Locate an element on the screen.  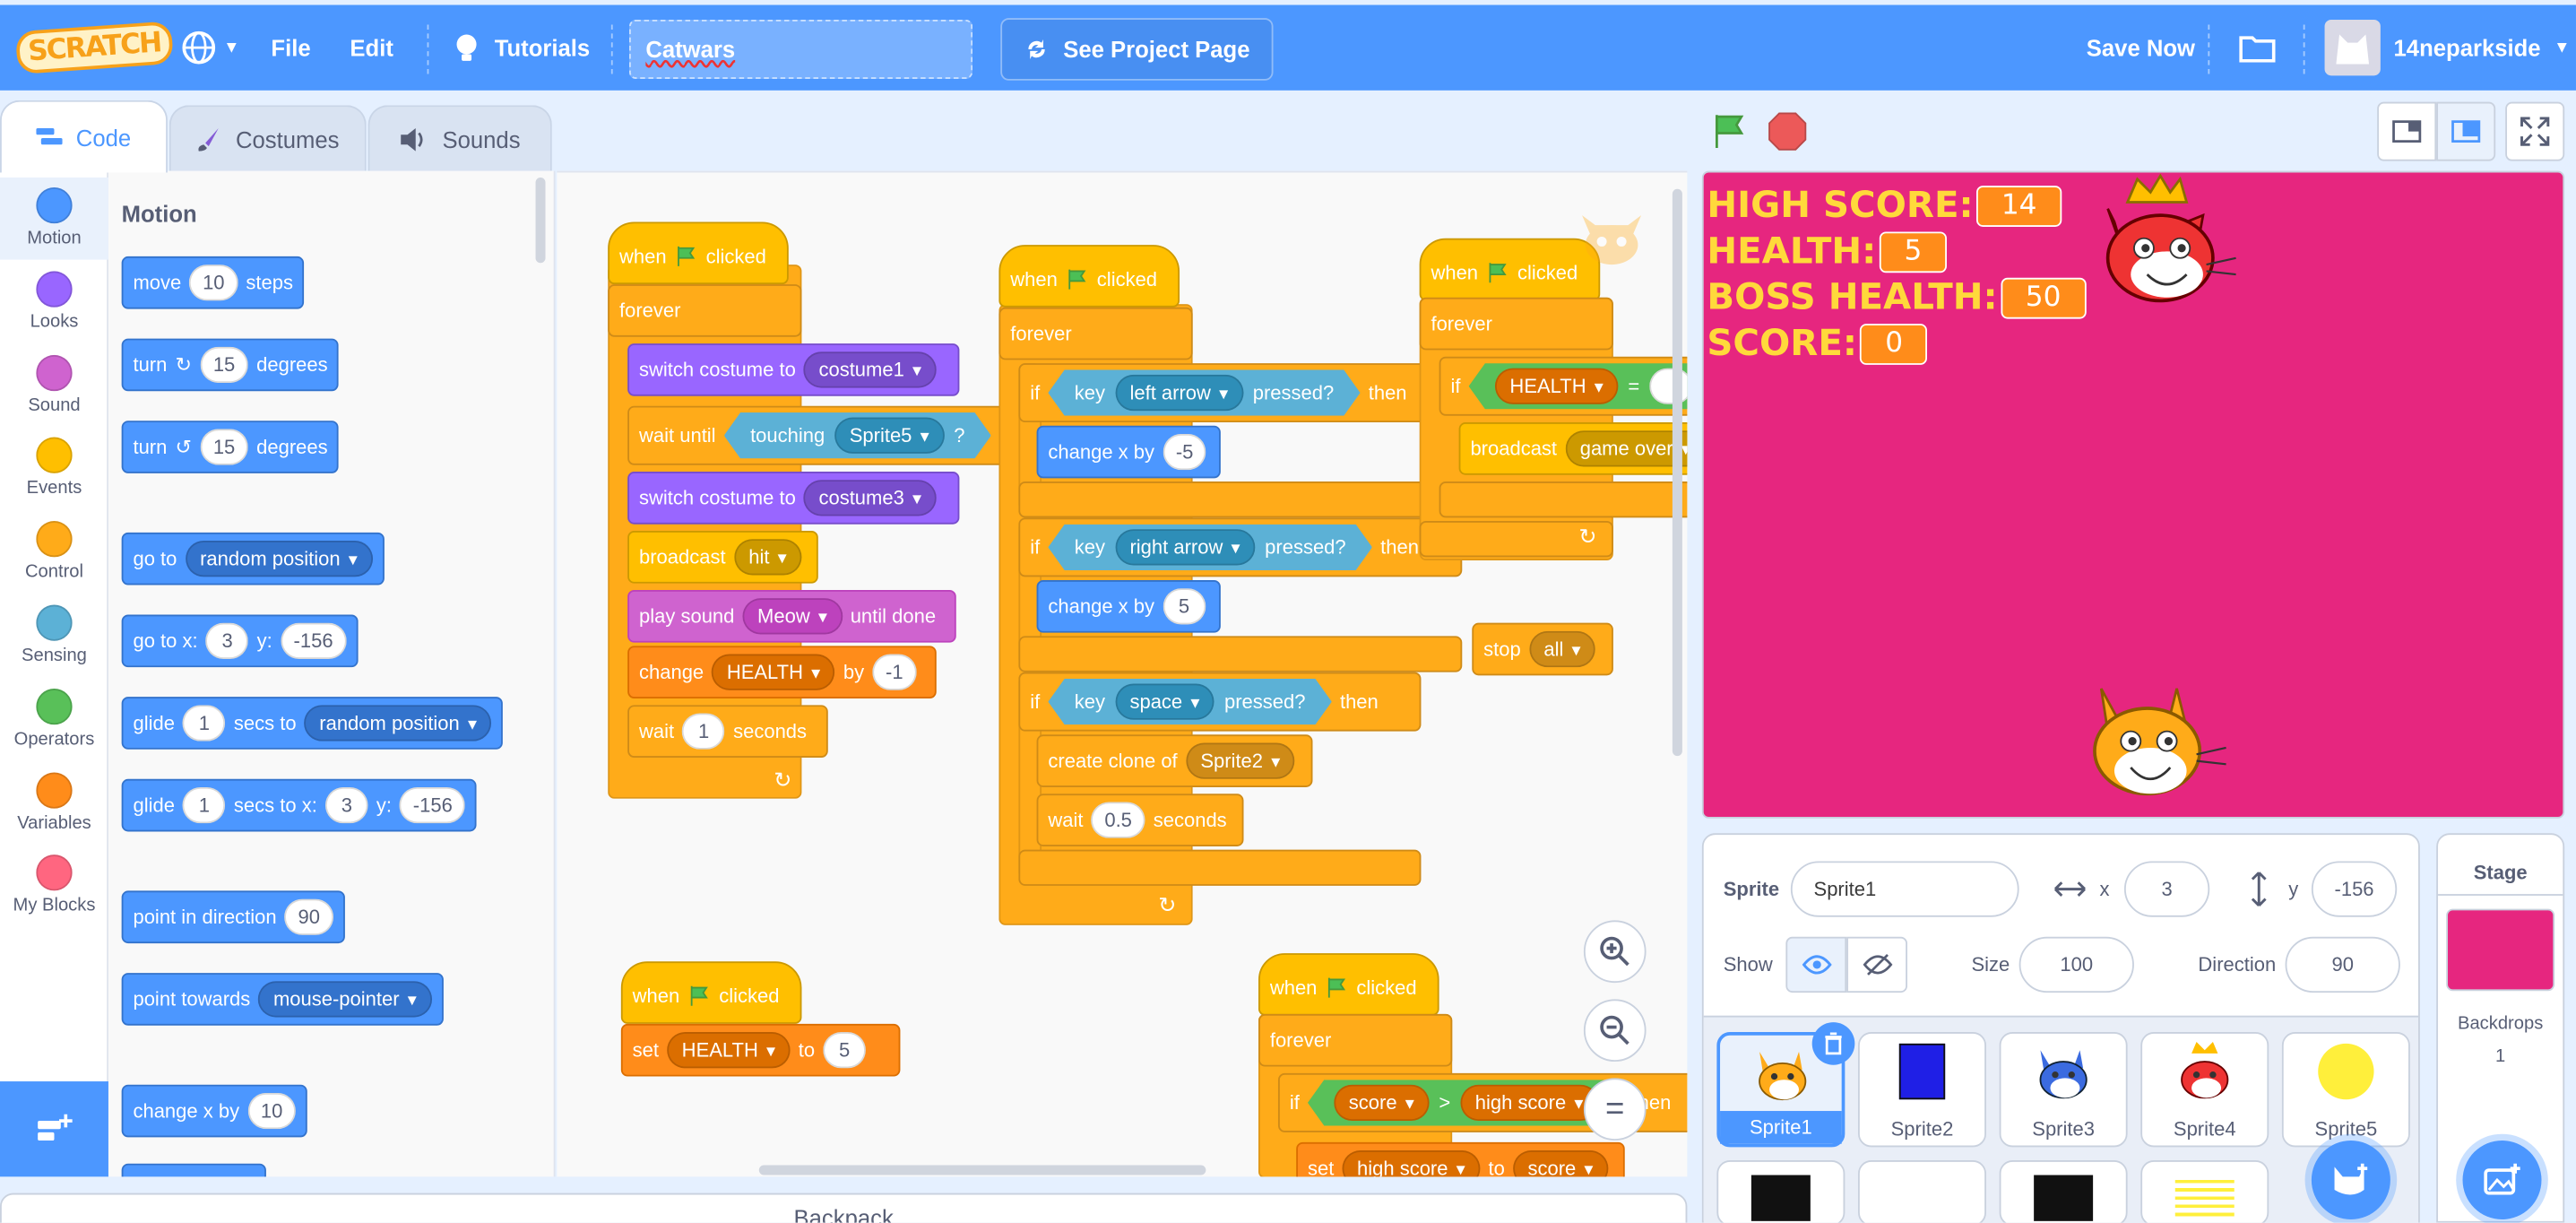
show-visible-button is located at coordinates (1816, 964).